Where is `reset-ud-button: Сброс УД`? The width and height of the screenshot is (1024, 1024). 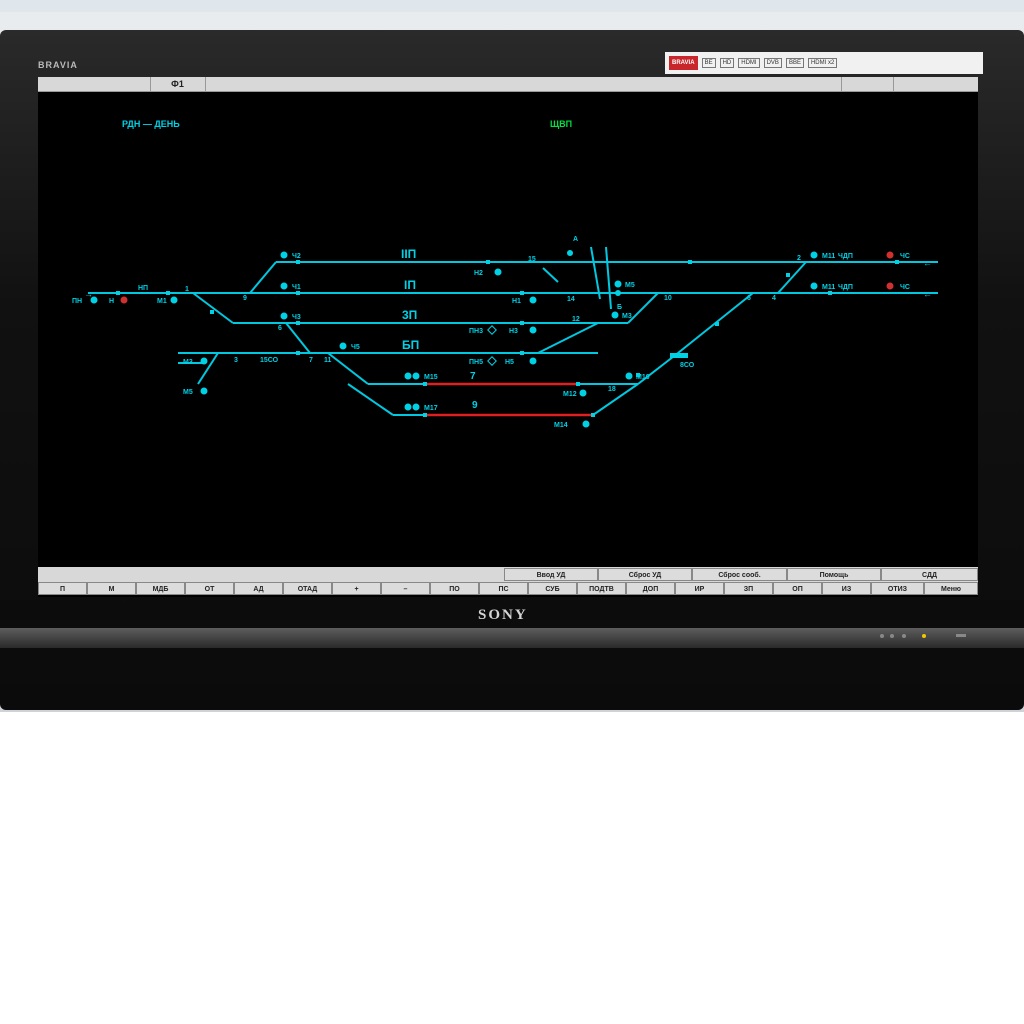 reset-ud-button: Сброс УД is located at coordinates (645, 574).